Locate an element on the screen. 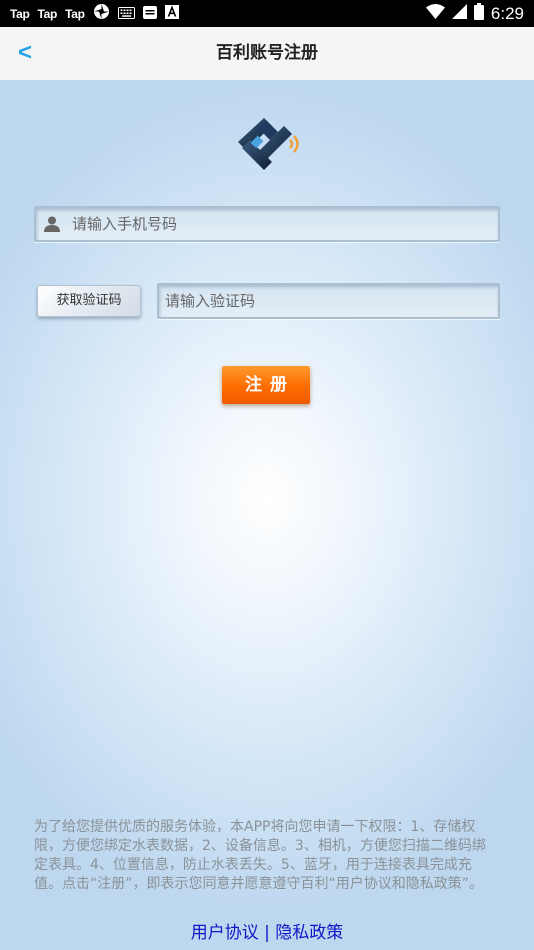 This screenshot has width=534, height=950. footer-links: 用户协议 | 隐私政策 is located at coordinates (267, 930).